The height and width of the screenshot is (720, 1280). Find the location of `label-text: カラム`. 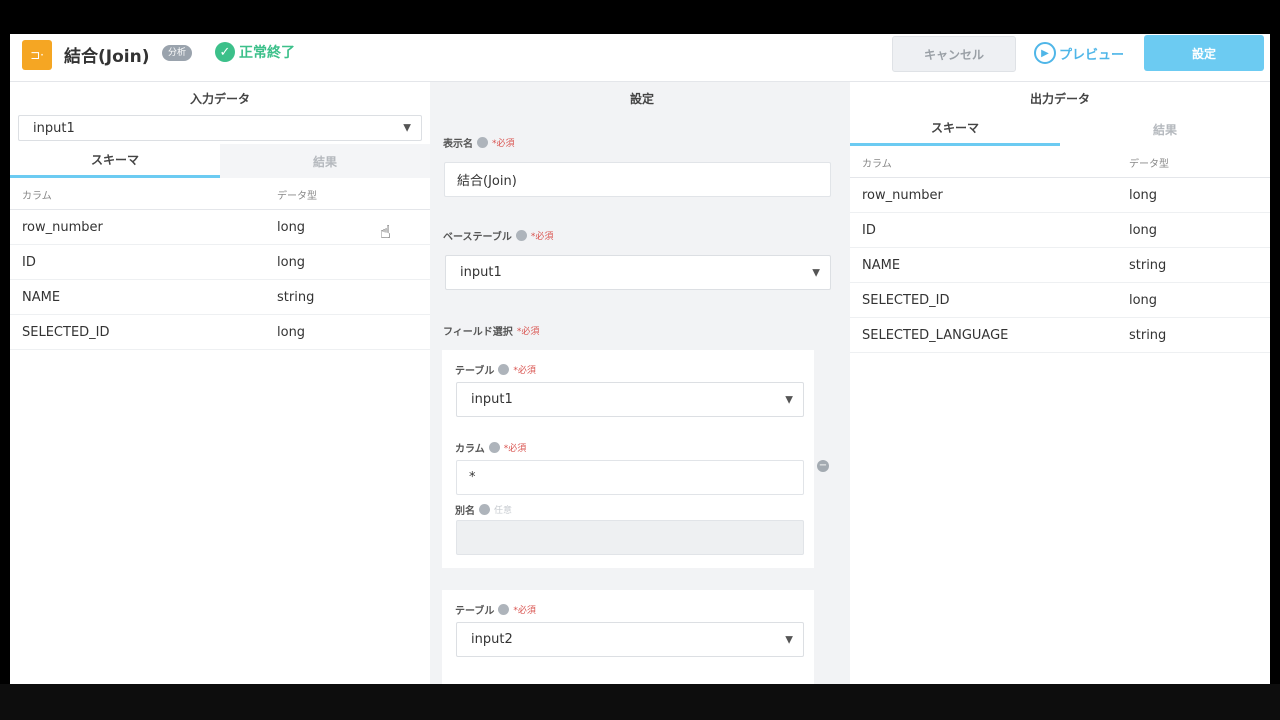

label-text: カラム is located at coordinates (470, 449).